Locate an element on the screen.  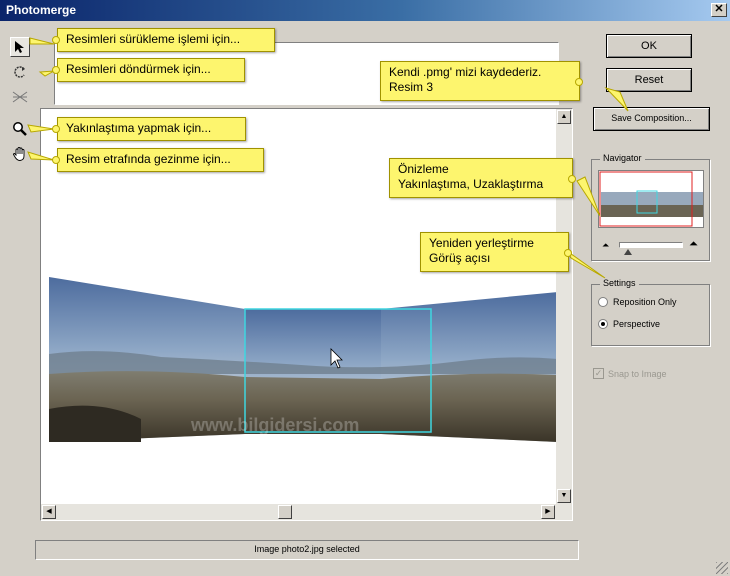
vanishing-point-icon is located at coordinates (20, 97).